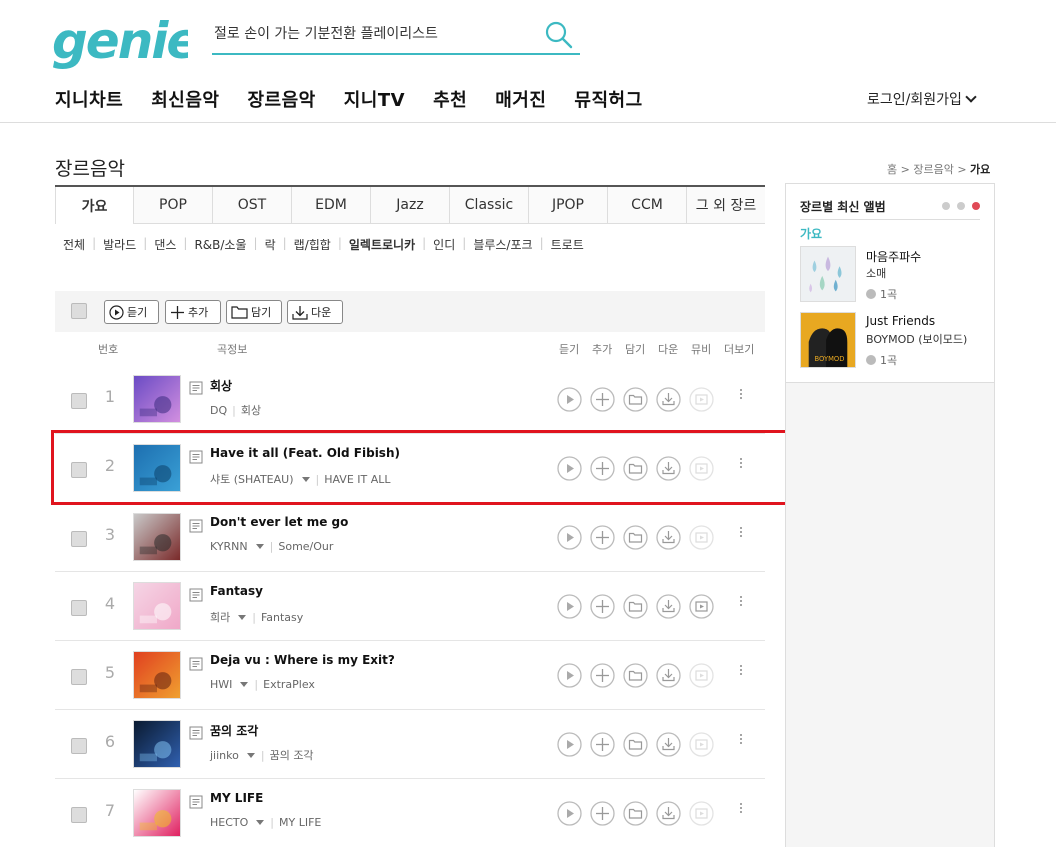  Describe the element at coordinates (236, 798) in the screenshot. I see `song-title: MY LIFE` at that location.